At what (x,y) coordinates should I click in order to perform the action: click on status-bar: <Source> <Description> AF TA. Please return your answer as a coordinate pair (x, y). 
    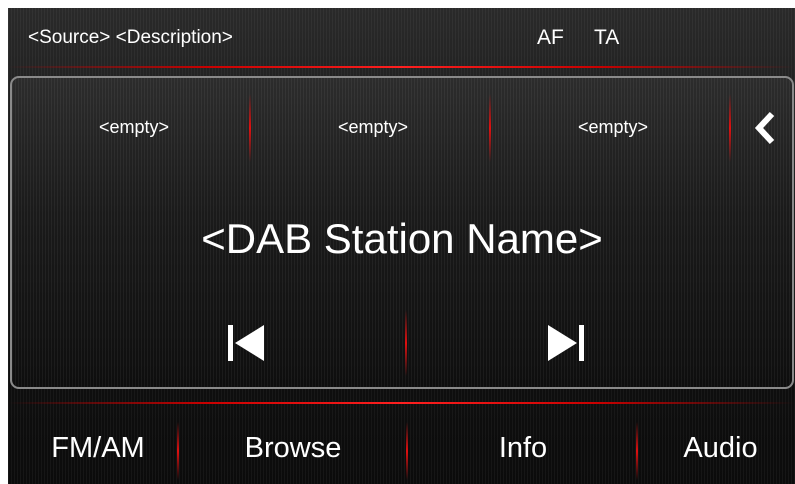
    Looking at the image, I should click on (401, 38).